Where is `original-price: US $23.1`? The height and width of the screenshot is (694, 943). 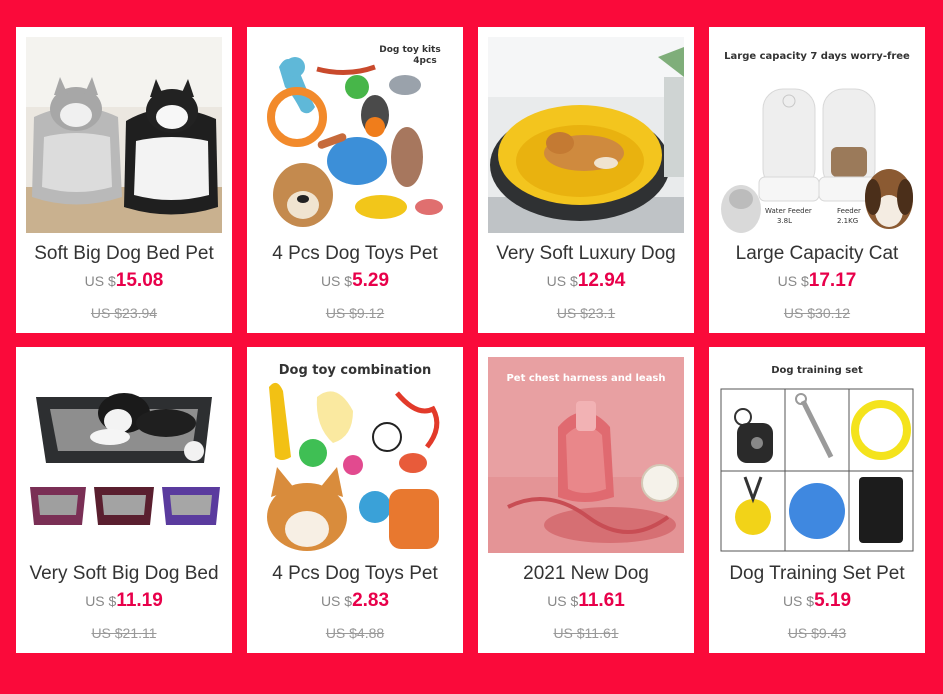
original-price: US $23.1 is located at coordinates (586, 313).